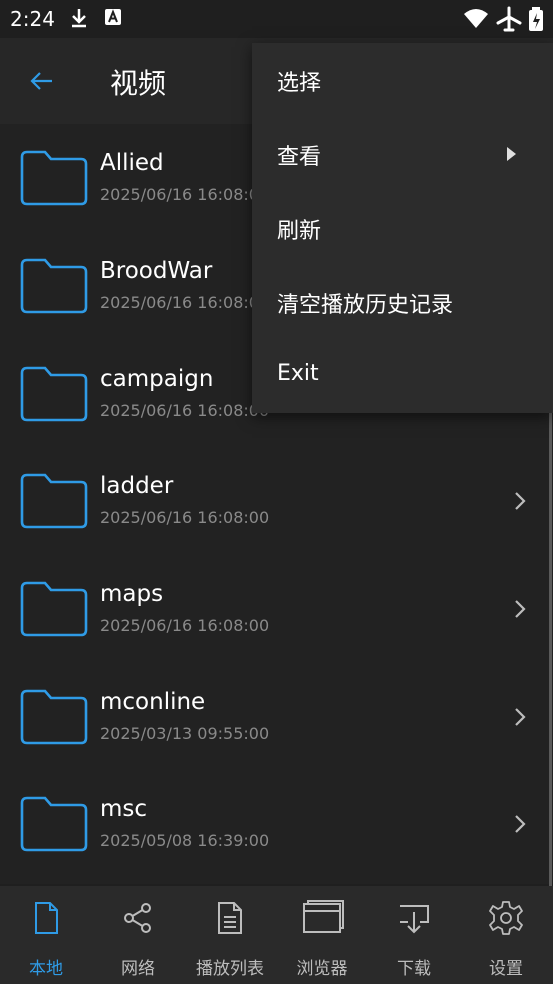 This screenshot has width=553, height=984. I want to click on submenu-arrow-icon, so click(511, 154).